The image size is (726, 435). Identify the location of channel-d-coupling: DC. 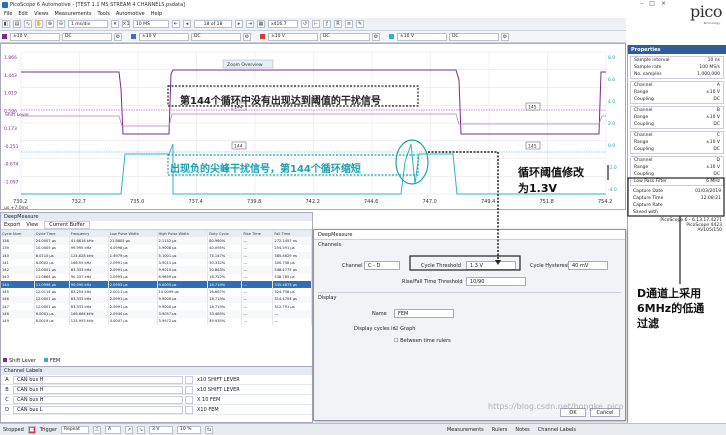
(474, 36).